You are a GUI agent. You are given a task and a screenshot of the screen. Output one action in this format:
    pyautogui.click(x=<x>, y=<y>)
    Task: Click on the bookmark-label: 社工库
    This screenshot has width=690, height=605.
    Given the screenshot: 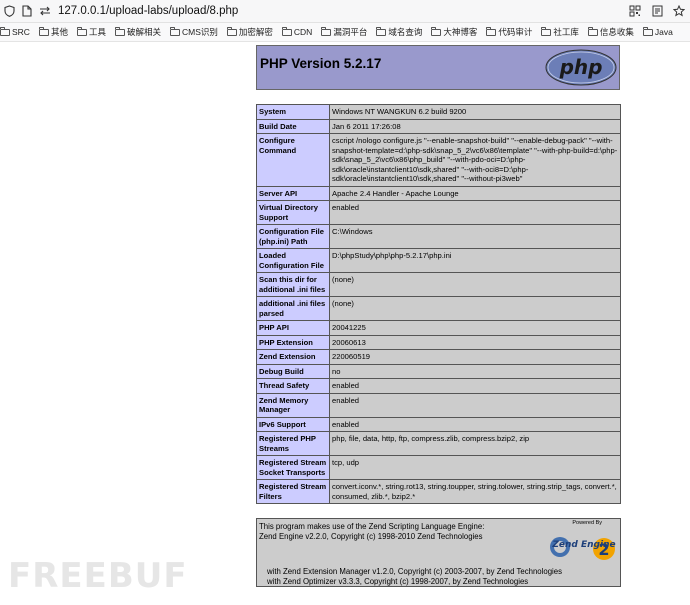 What is the action you would take?
    pyautogui.click(x=566, y=32)
    